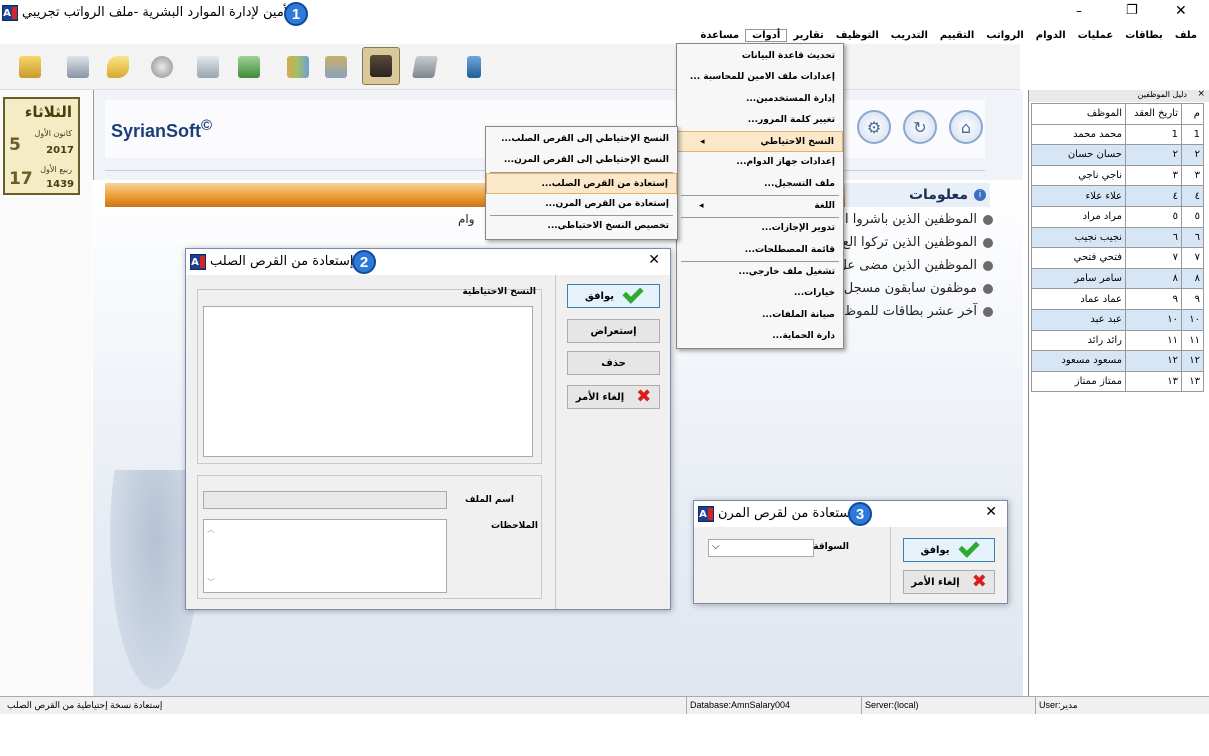 This screenshot has width=1209, height=756. What do you see at coordinates (162, 67) in the screenshot?
I see `clock-icon` at bounding box center [162, 67].